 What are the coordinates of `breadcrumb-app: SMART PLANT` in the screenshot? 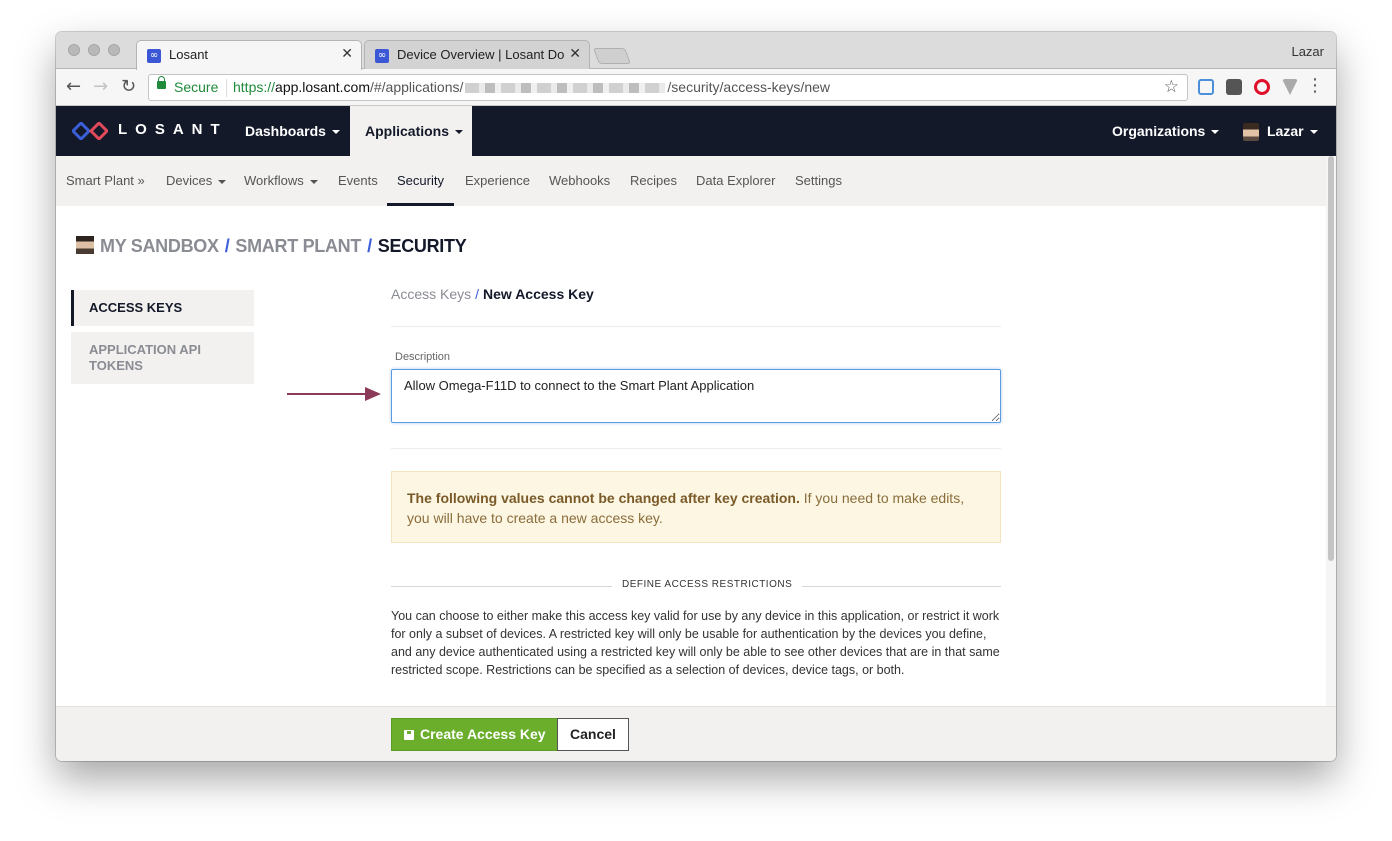 It's located at (298, 246).